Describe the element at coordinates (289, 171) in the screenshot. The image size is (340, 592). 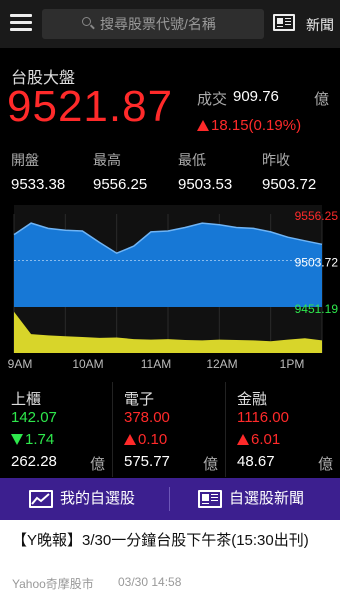
I see `stat-prev-close: 昨收 9503.72` at that location.